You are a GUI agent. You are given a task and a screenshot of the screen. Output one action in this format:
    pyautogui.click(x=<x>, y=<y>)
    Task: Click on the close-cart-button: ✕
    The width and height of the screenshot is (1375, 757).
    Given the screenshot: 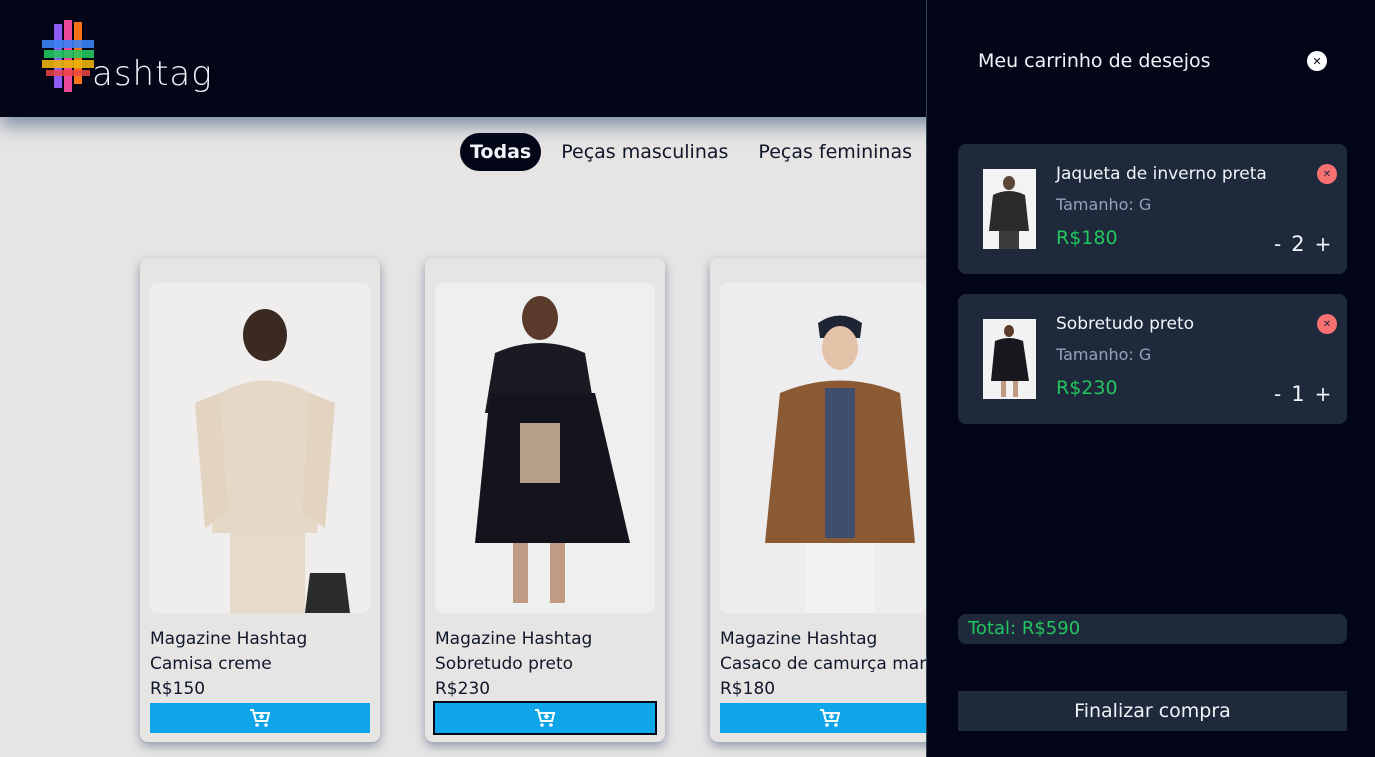 What is the action you would take?
    pyautogui.click(x=1317, y=61)
    